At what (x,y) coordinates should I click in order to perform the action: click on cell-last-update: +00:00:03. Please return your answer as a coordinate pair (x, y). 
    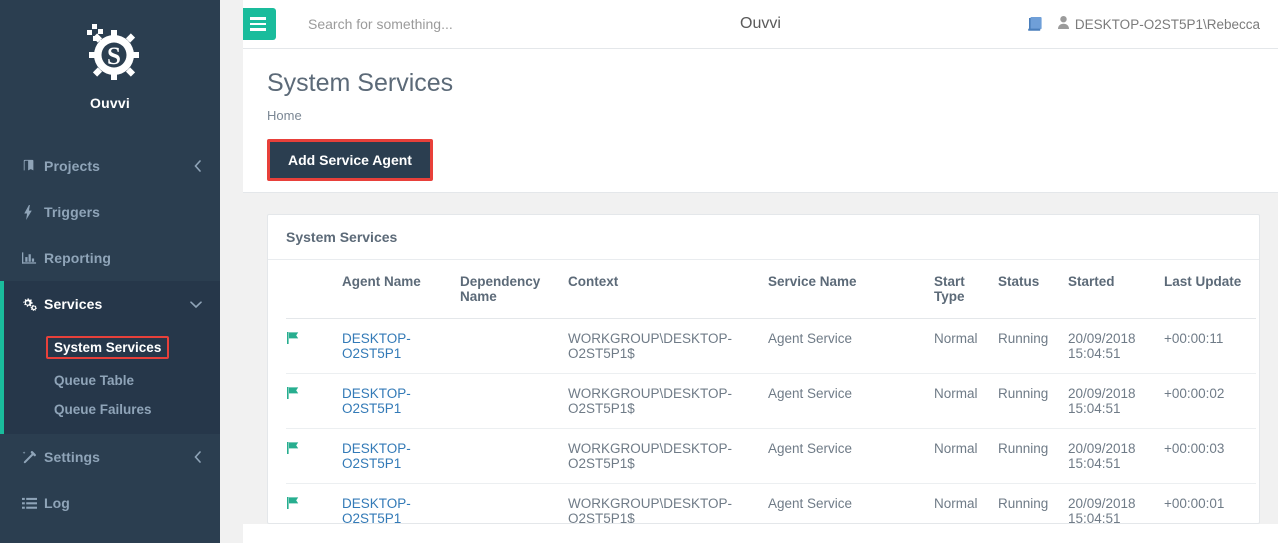
    Looking at the image, I should click on (1210, 456).